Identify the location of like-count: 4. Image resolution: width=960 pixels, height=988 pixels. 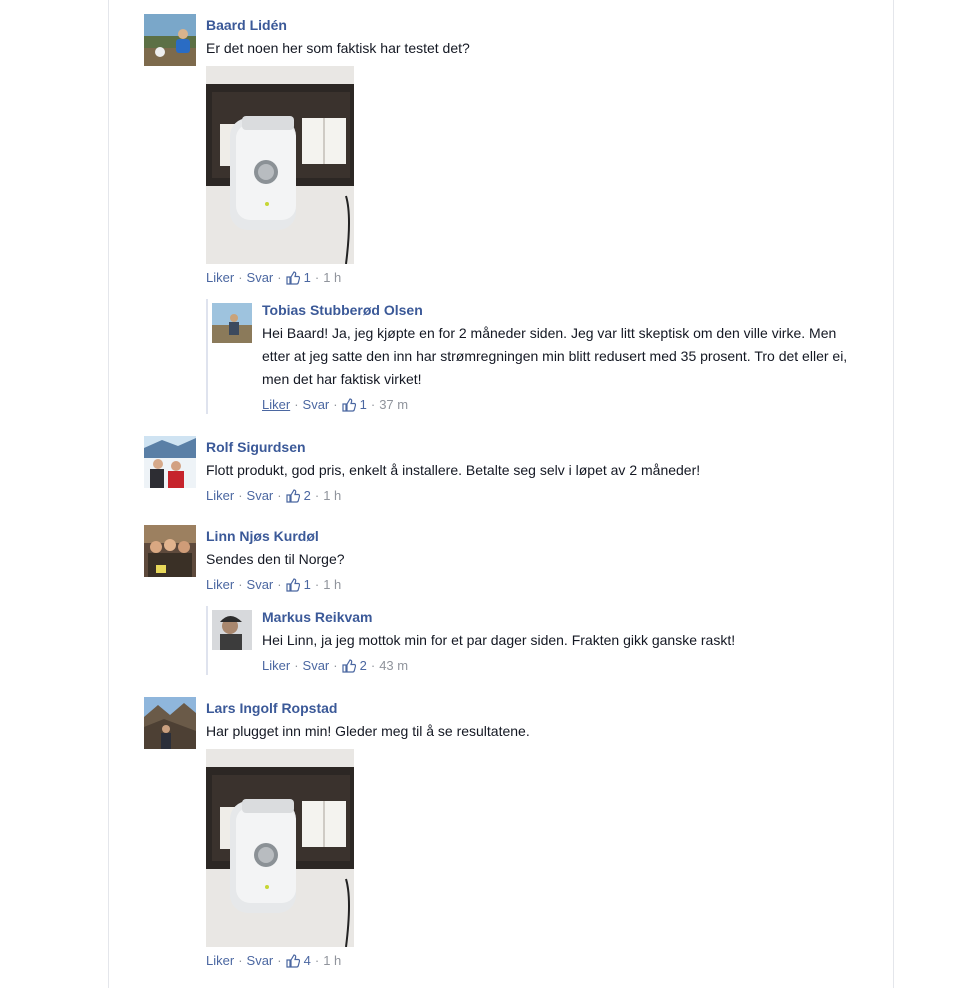
(307, 960).